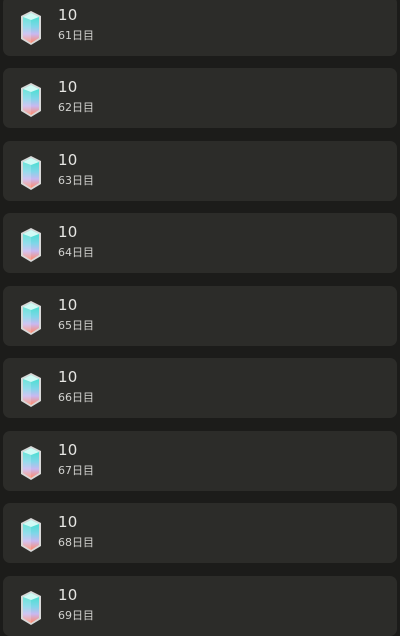 The width and height of the screenshot is (400, 636). What do you see at coordinates (76, 35) in the screenshot?
I see `reward-day-label: 61日目` at bounding box center [76, 35].